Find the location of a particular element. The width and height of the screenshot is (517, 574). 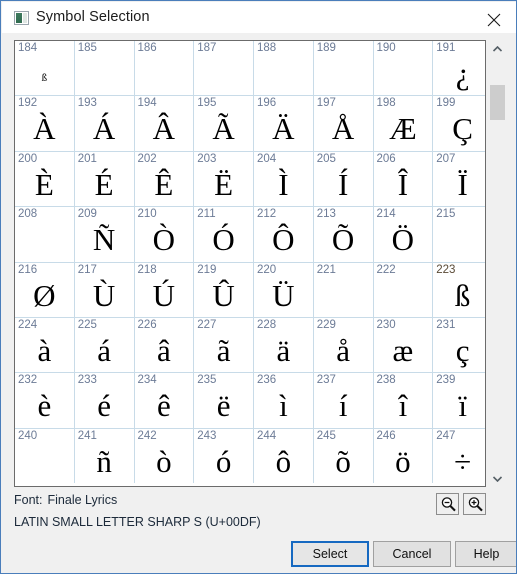

character-cell-227: 227 ã is located at coordinates (223, 345).